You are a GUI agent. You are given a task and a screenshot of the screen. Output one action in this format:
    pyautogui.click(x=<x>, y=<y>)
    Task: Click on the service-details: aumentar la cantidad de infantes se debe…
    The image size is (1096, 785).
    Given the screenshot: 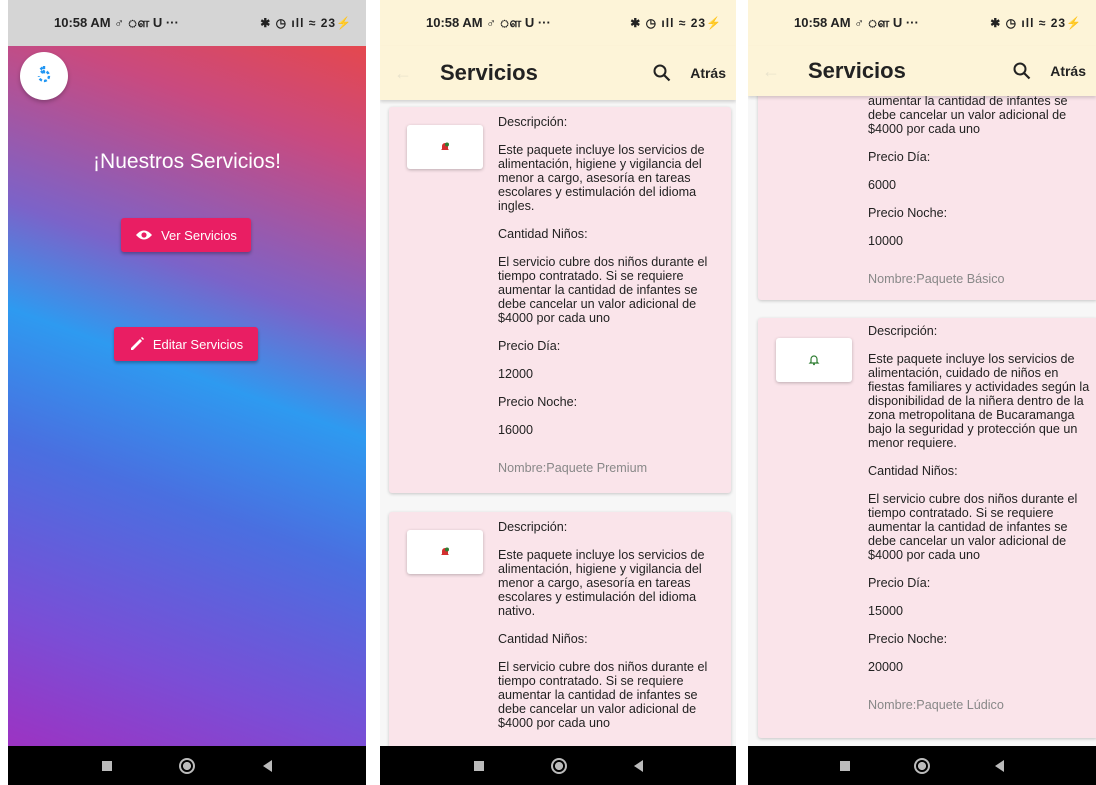 What is the action you would take?
    pyautogui.click(x=979, y=190)
    